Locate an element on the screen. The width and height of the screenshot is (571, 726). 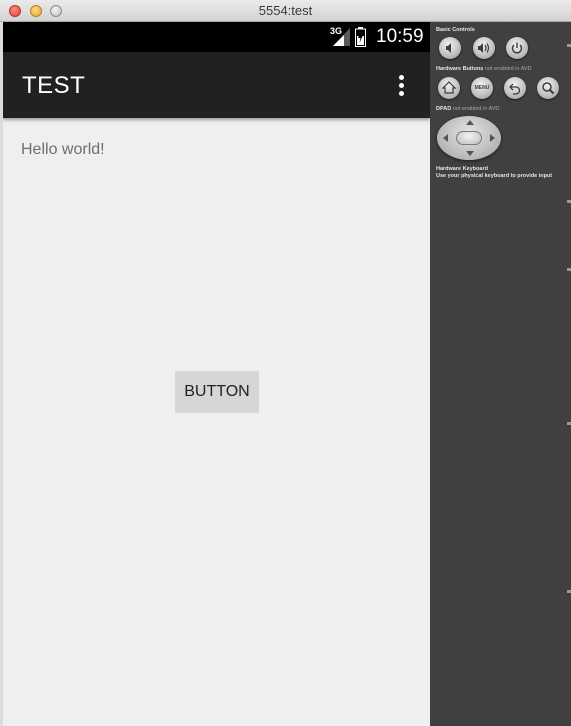
power-icon is located at coordinates (517, 48).